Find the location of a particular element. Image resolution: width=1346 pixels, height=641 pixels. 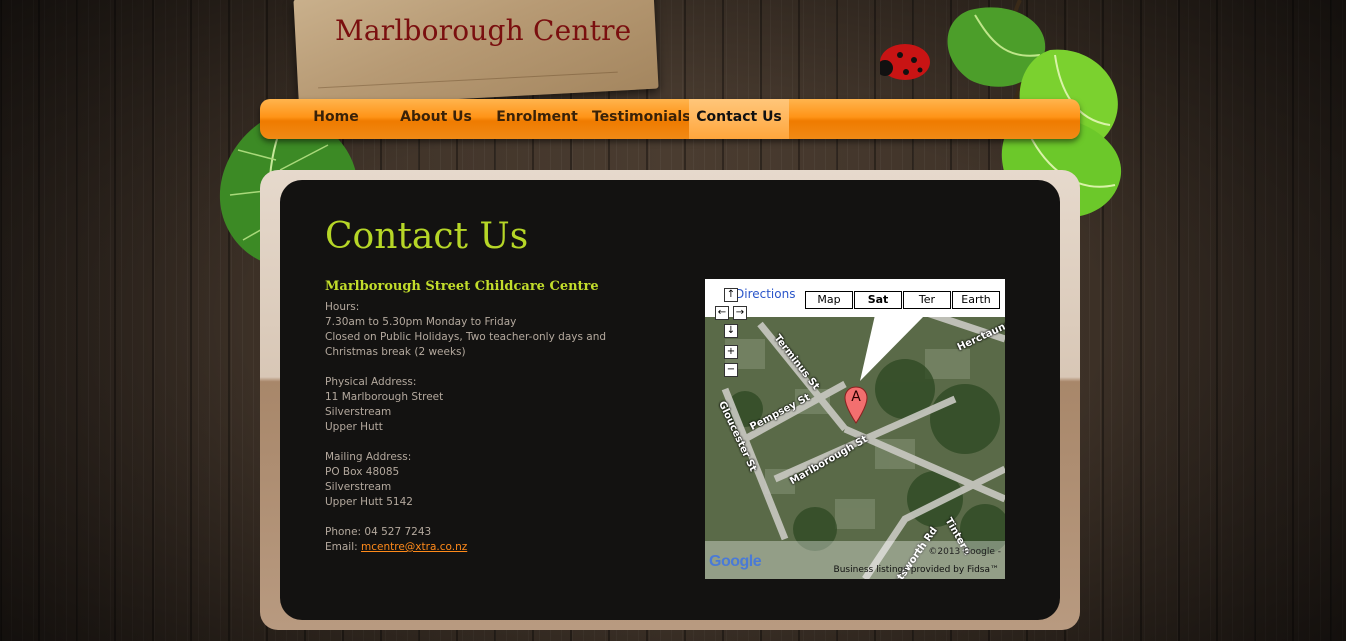

nav-enrolment: Enrolment is located at coordinates (537, 119).